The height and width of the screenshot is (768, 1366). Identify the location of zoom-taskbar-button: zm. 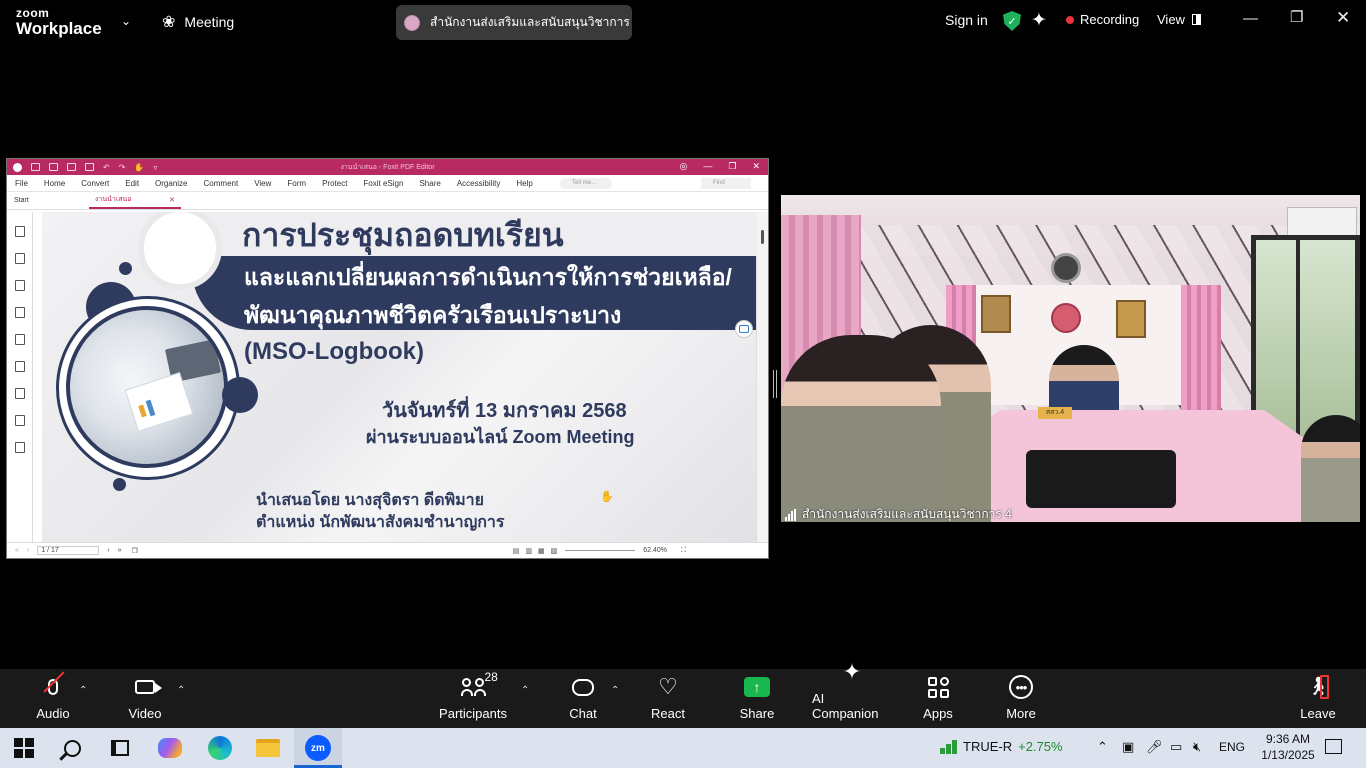
(318, 748).